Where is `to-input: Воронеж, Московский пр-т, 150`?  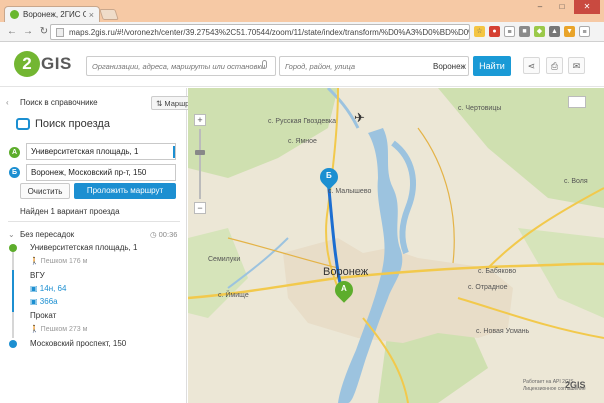 to-input: Воронеж, Московский пр-т, 150 is located at coordinates (101, 172).